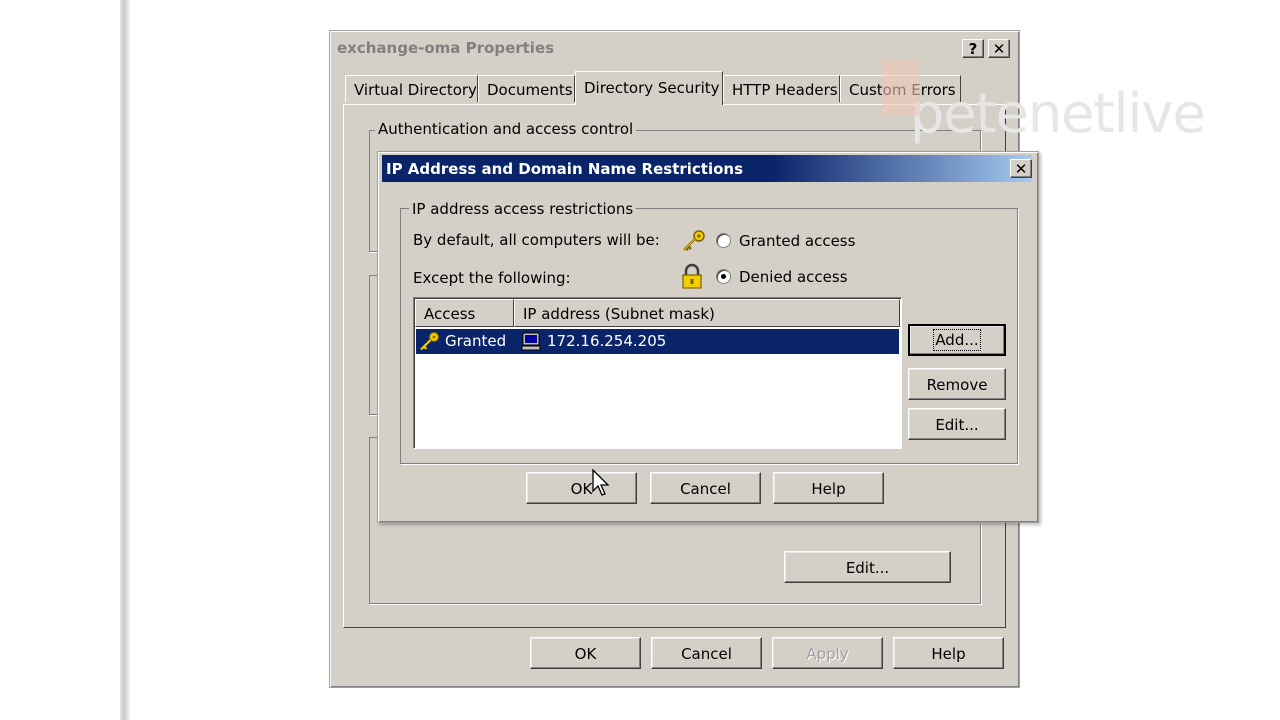 The width and height of the screenshot is (1280, 720). I want to click on properties-title: exchange-oma Properties, so click(446, 48).